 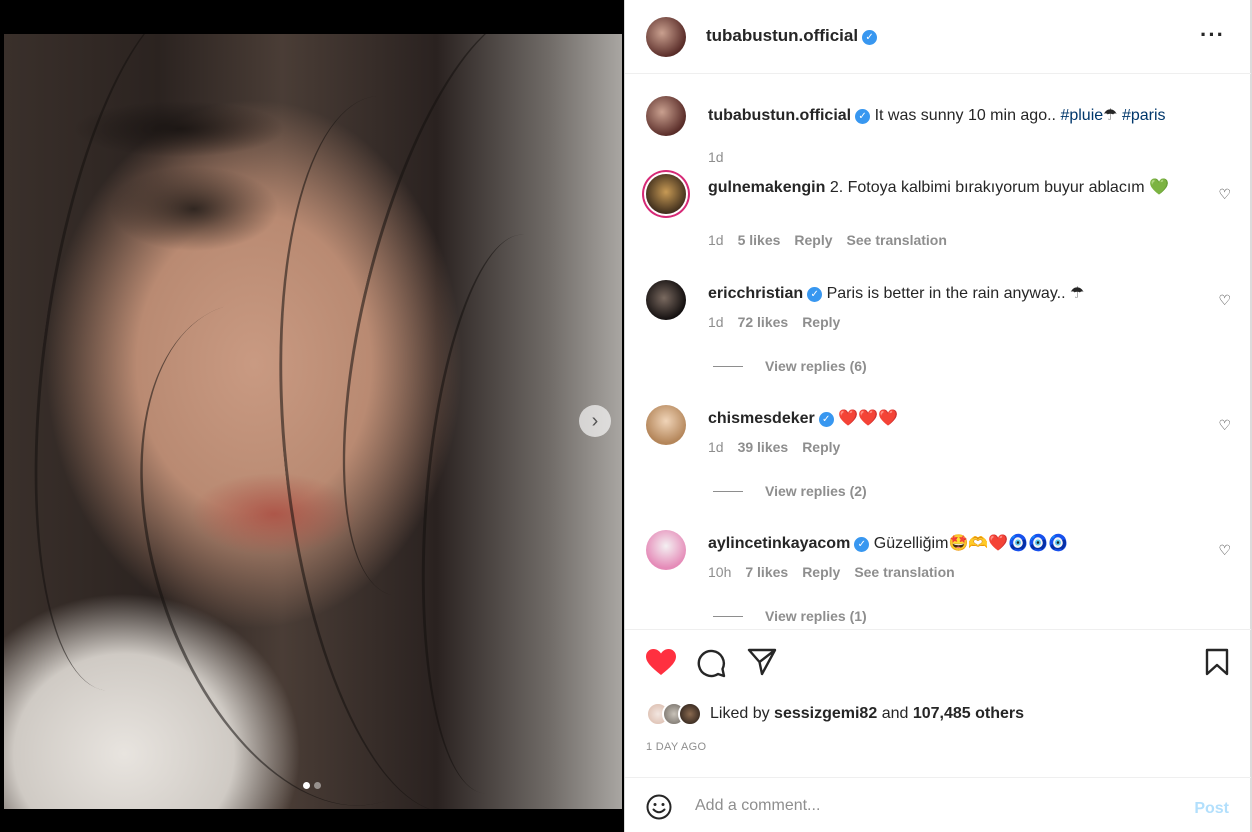 I want to click on author-avatar, so click(x=666, y=37).